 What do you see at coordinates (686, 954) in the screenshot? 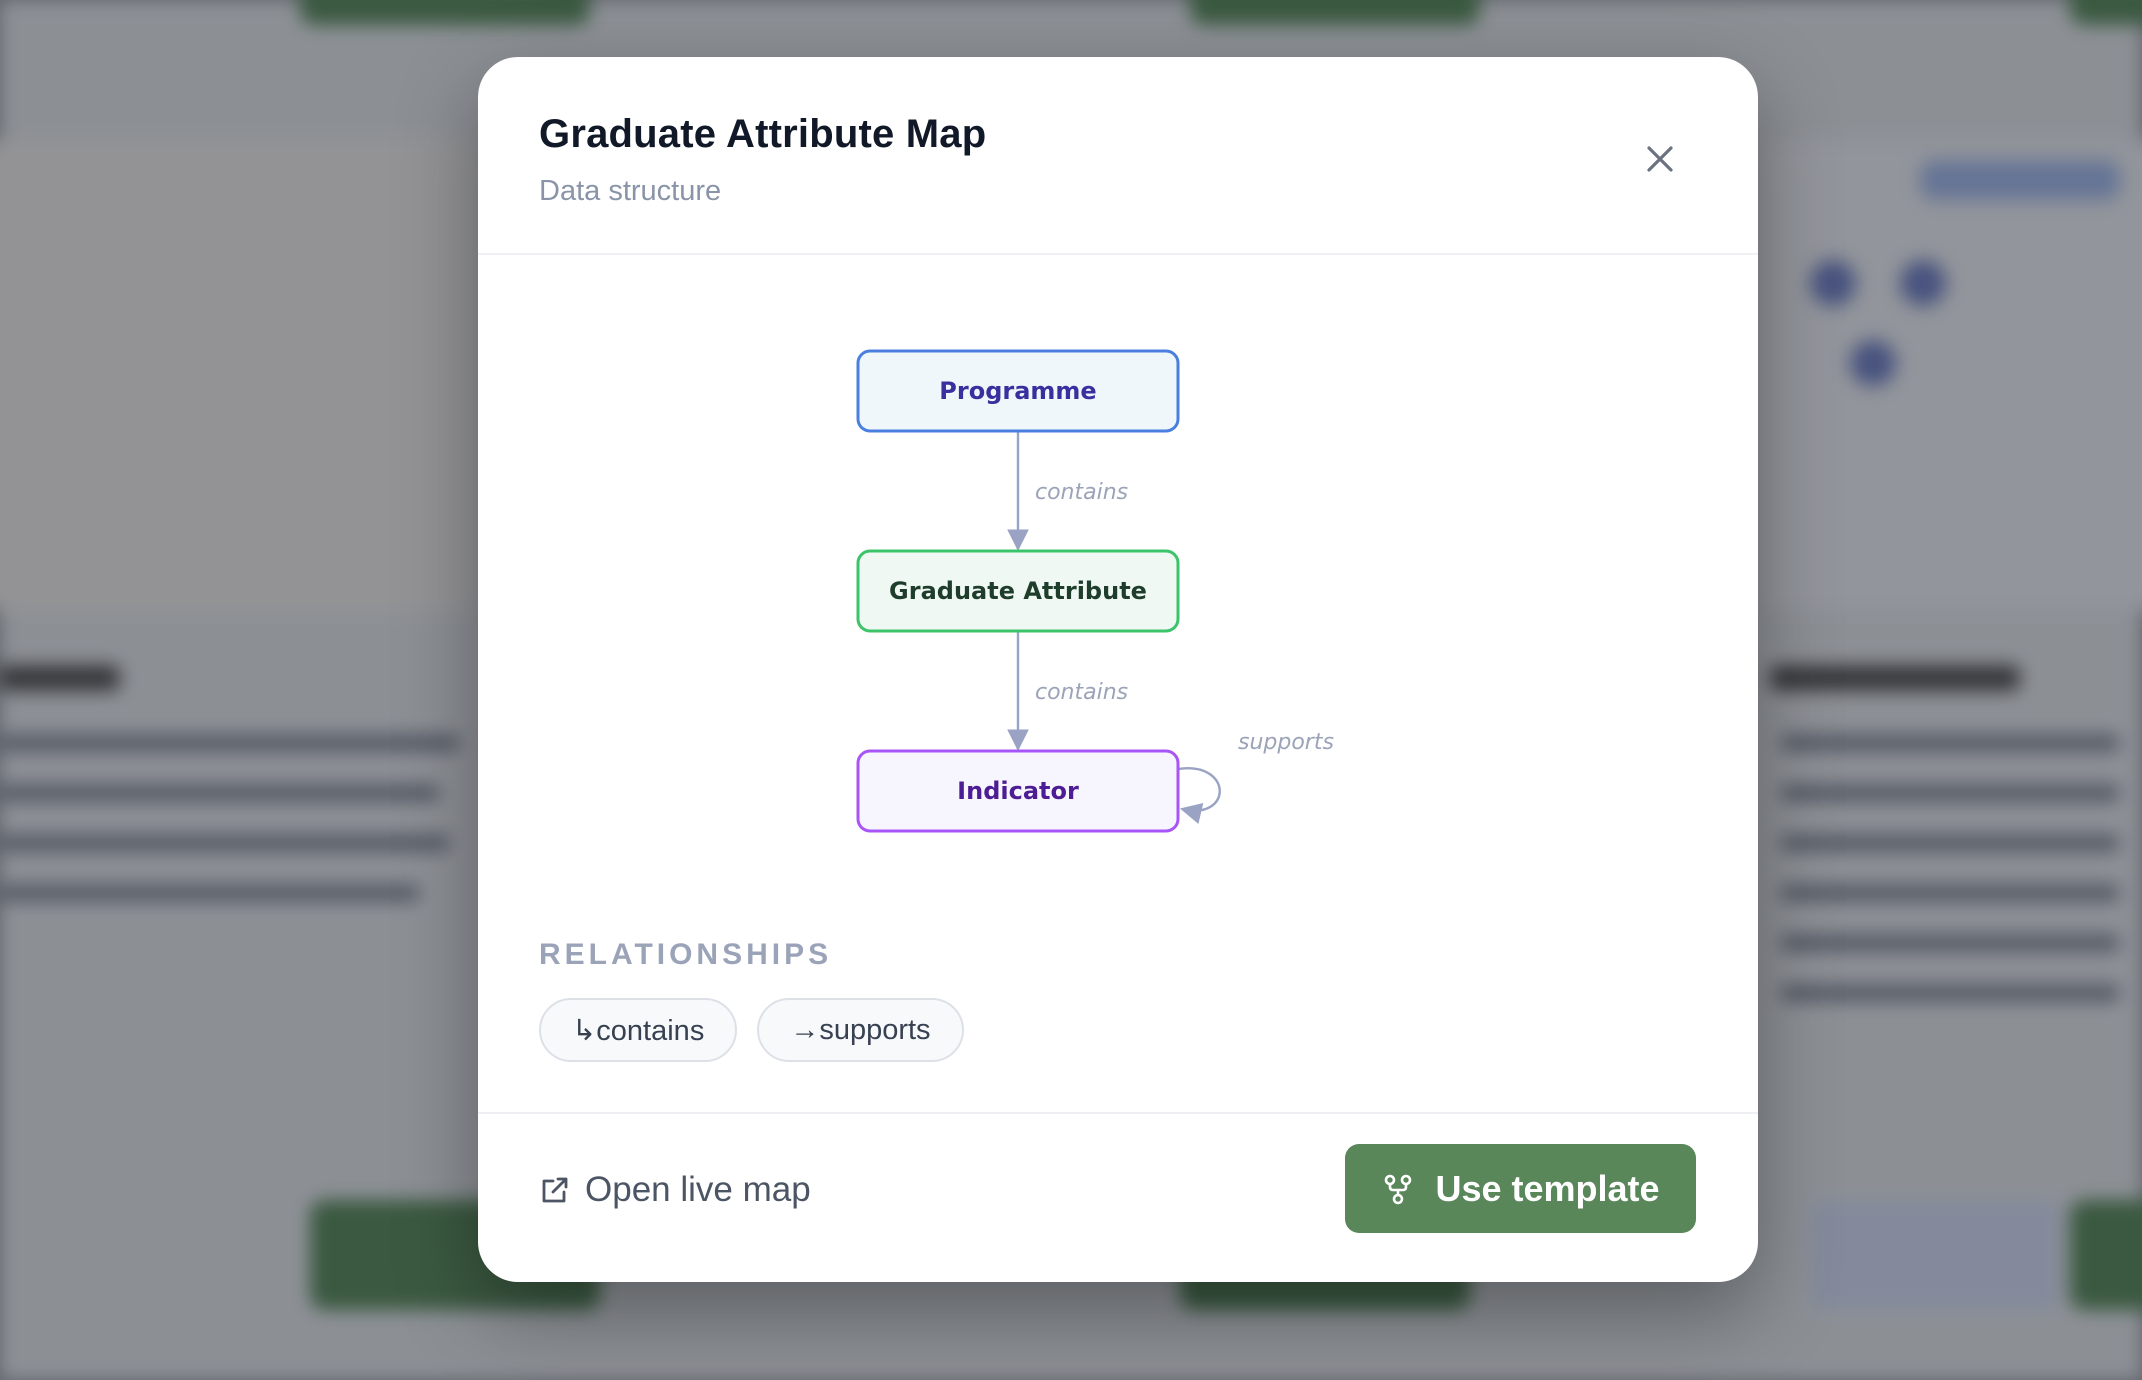
I see `relationships-heading: RELATIONSHIPS` at bounding box center [686, 954].